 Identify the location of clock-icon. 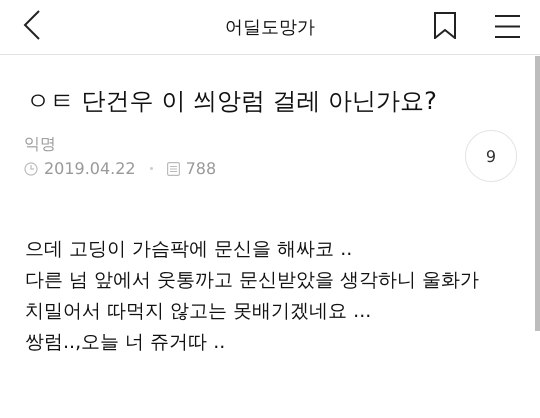
(31, 169).